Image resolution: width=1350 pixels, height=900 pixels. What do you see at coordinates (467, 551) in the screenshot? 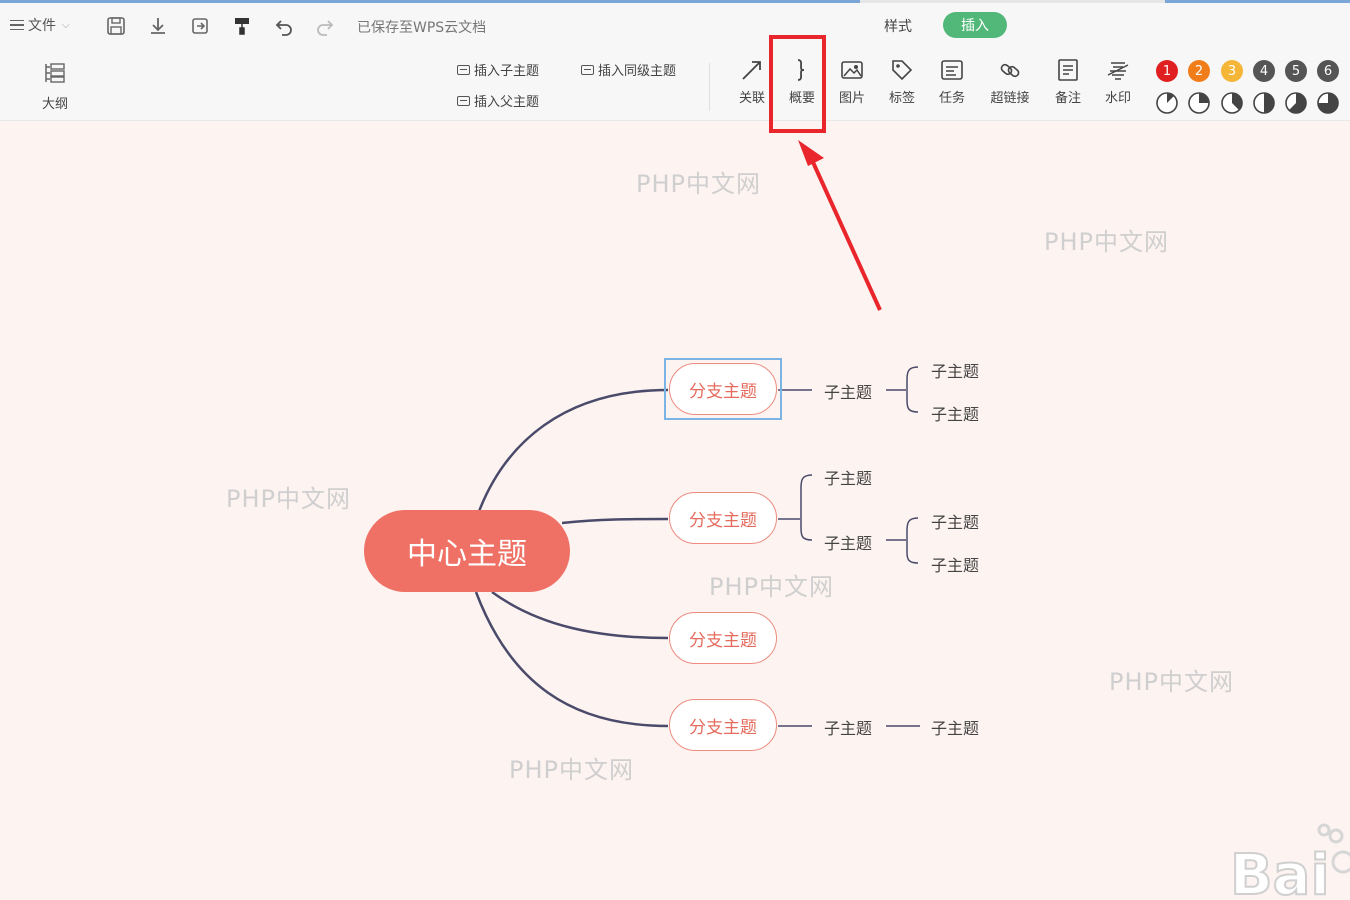
I see `center-topic-node: 中心主题` at bounding box center [467, 551].